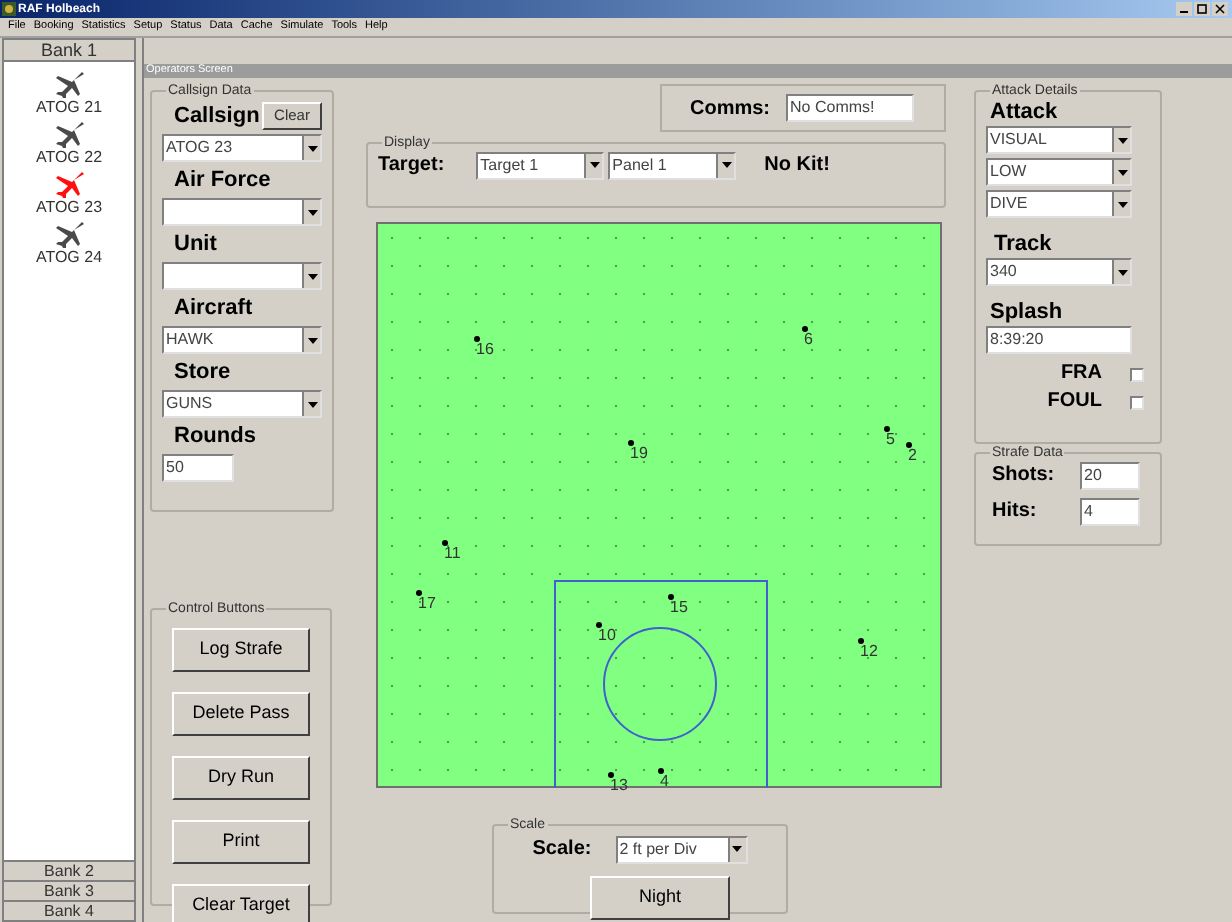 The height and width of the screenshot is (922, 1232). Describe the element at coordinates (69, 51) in the screenshot. I see `bank-tab: Bank 1` at that location.